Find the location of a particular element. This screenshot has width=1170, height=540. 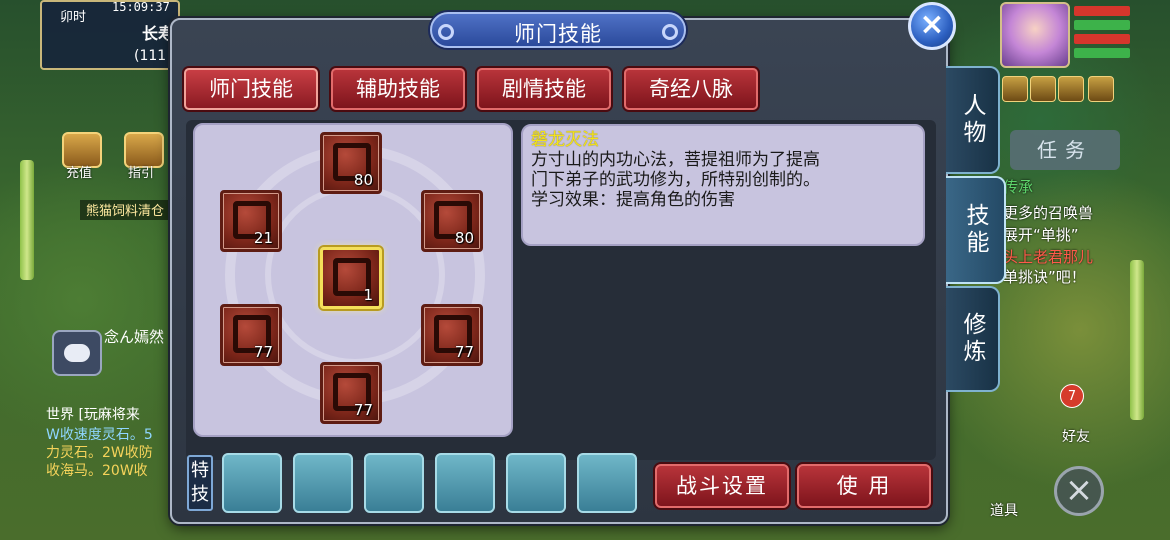

special-skills-label: 特技 is located at coordinates (200, 483).